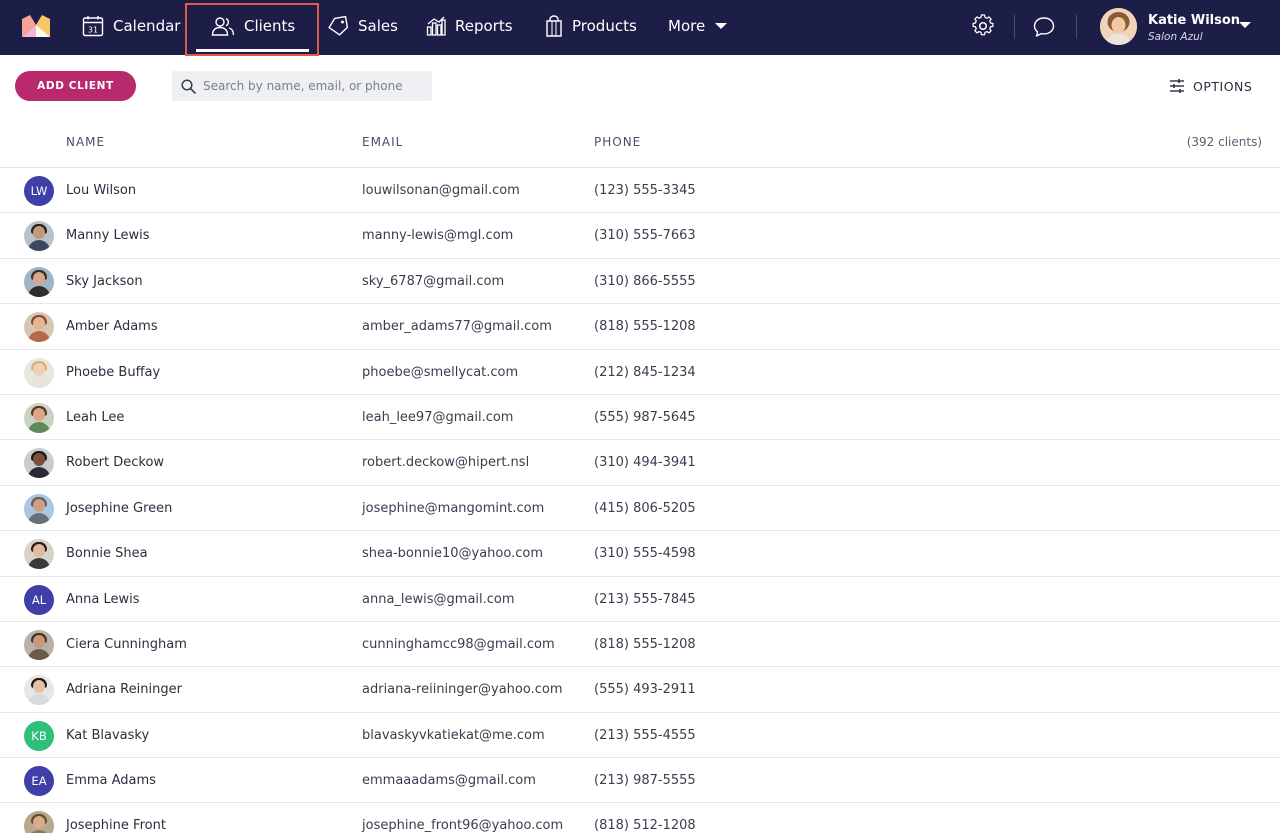 The height and width of the screenshot is (833, 1280). Describe the element at coordinates (721, 26) in the screenshot. I see `chevron-down-icon` at that location.